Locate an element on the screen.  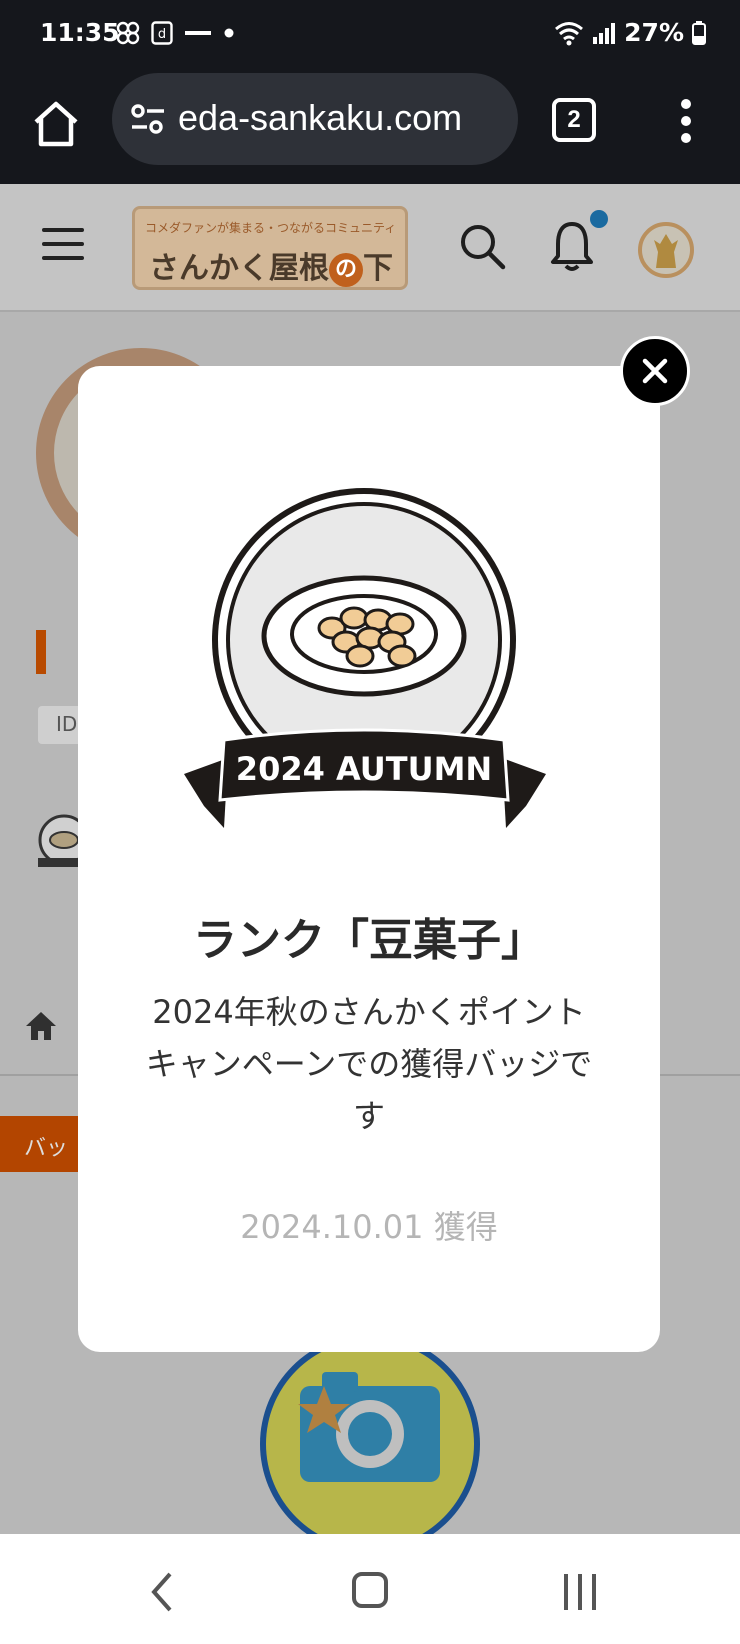
address-bar: eda-sankaku.com is located at coordinates (315, 119).